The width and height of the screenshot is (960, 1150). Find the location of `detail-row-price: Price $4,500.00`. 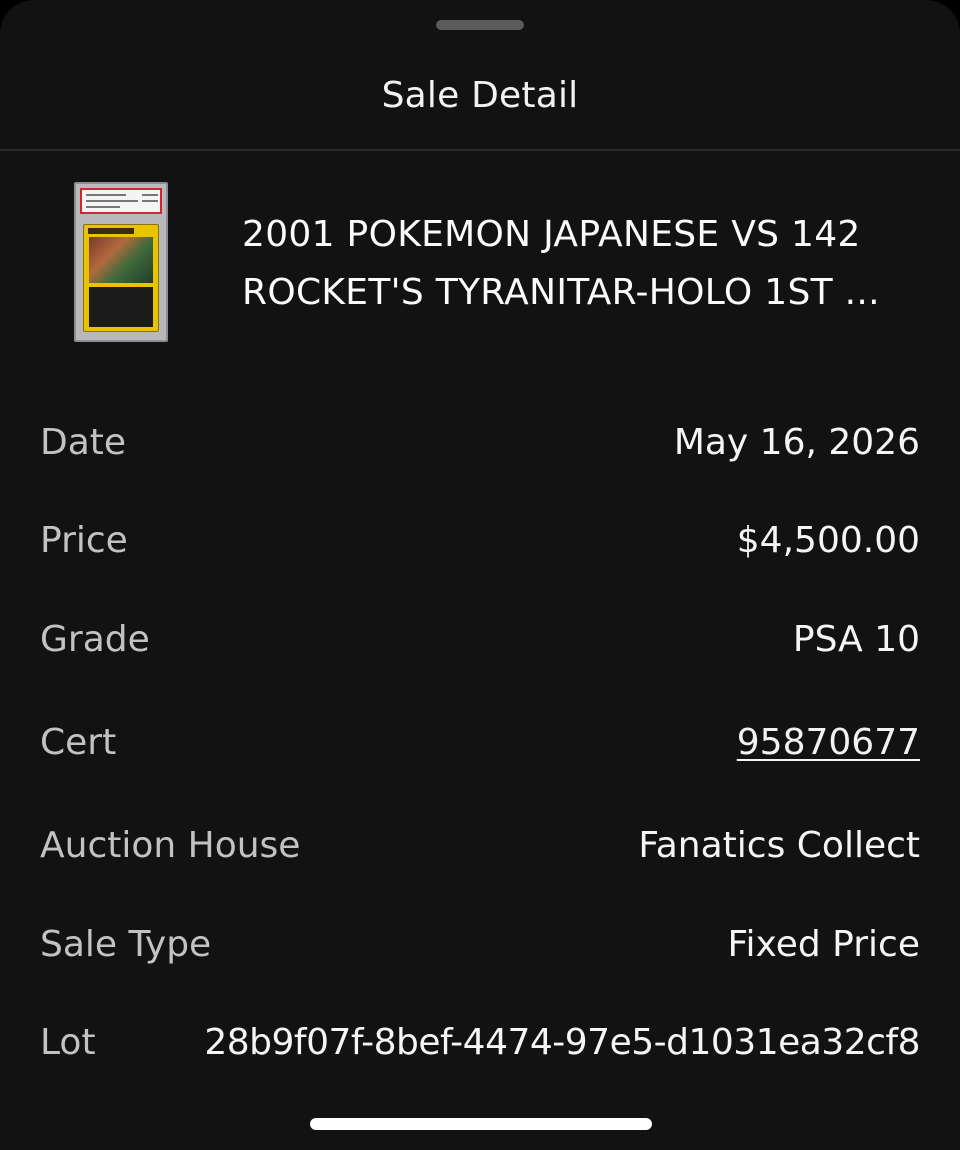

detail-row-price: Price $4,500.00 is located at coordinates (480, 540).